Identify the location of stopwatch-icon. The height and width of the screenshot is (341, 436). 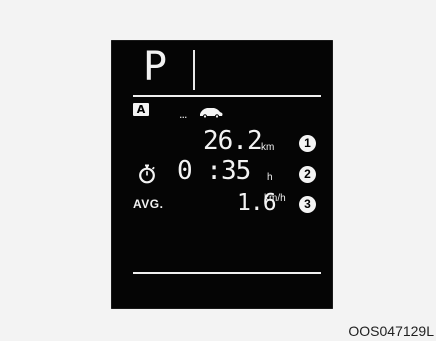
(147, 174).